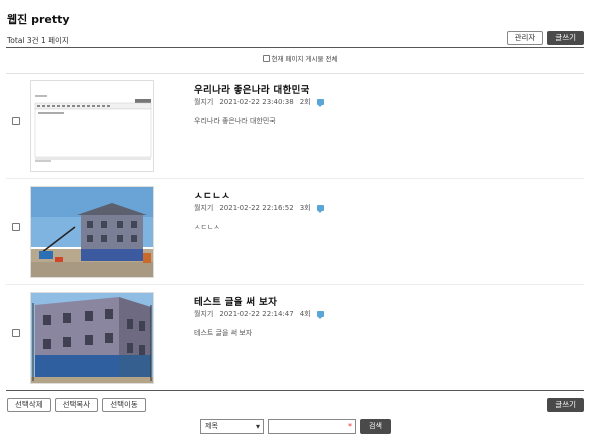 This screenshot has height=443, width=600. I want to click on post-summary: 테스트 글을 써 보자, so click(223, 333).